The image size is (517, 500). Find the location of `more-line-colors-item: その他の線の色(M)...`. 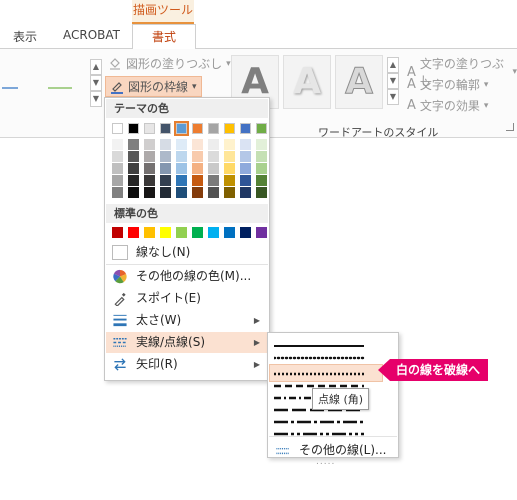

more-line-colors-item: その他の線の色(M)... is located at coordinates (187, 276).